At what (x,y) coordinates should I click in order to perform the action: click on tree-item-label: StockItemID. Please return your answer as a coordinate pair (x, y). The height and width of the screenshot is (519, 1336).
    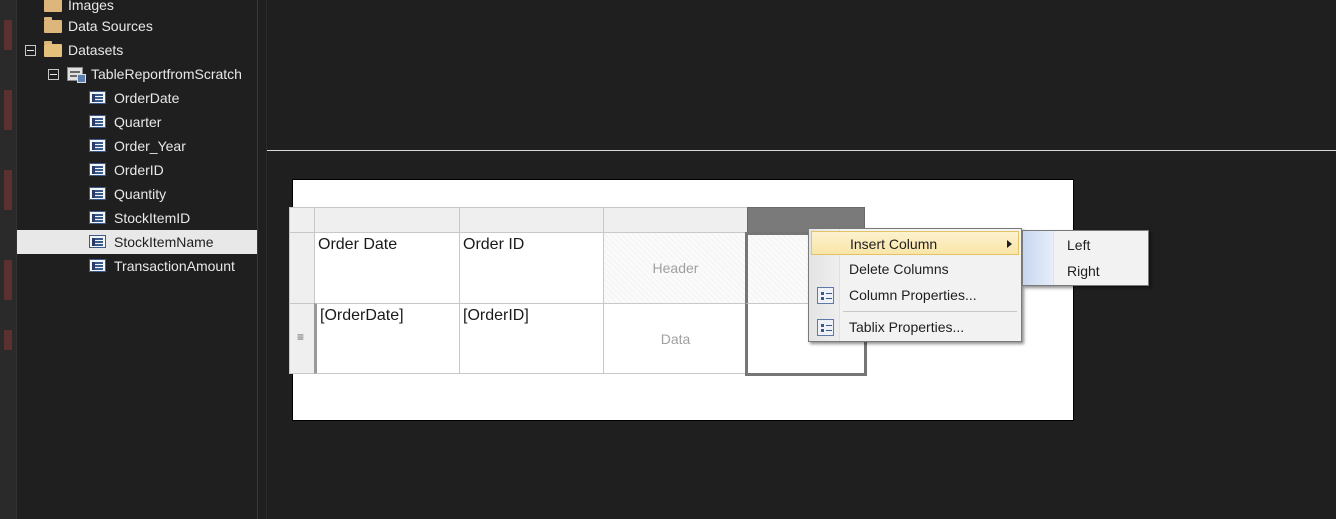
    Looking at the image, I should click on (152, 218).